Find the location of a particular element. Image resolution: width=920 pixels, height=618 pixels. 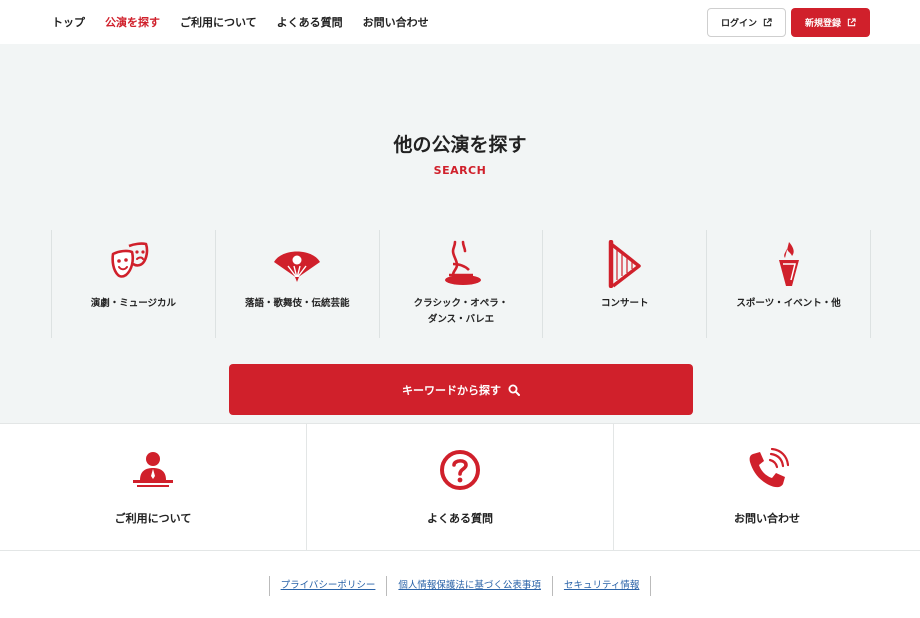

nav-faq: よくある質問 is located at coordinates (310, 22).